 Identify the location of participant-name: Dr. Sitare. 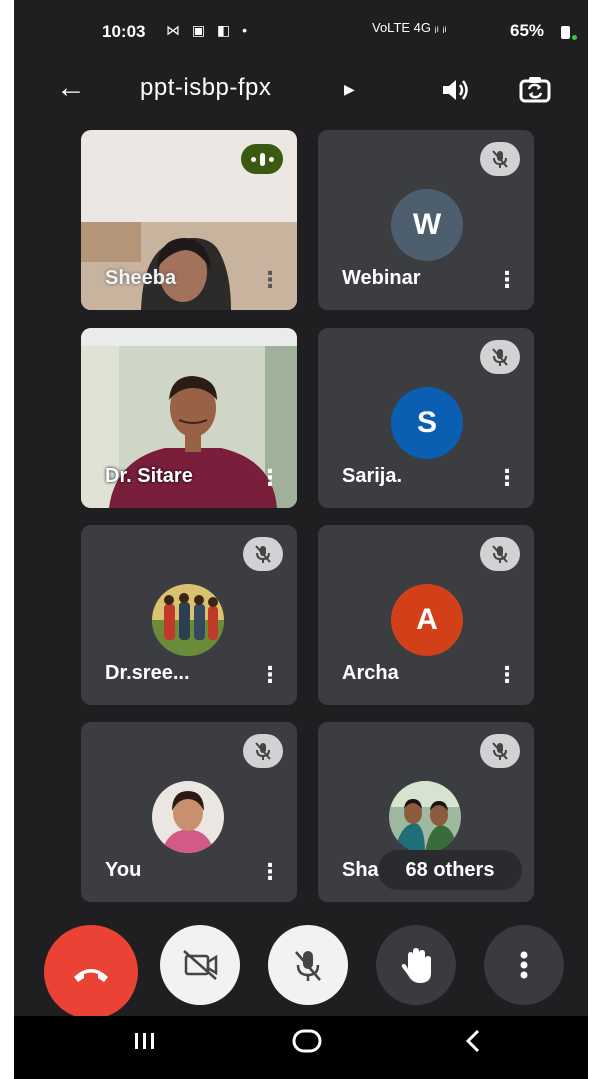
(149, 476).